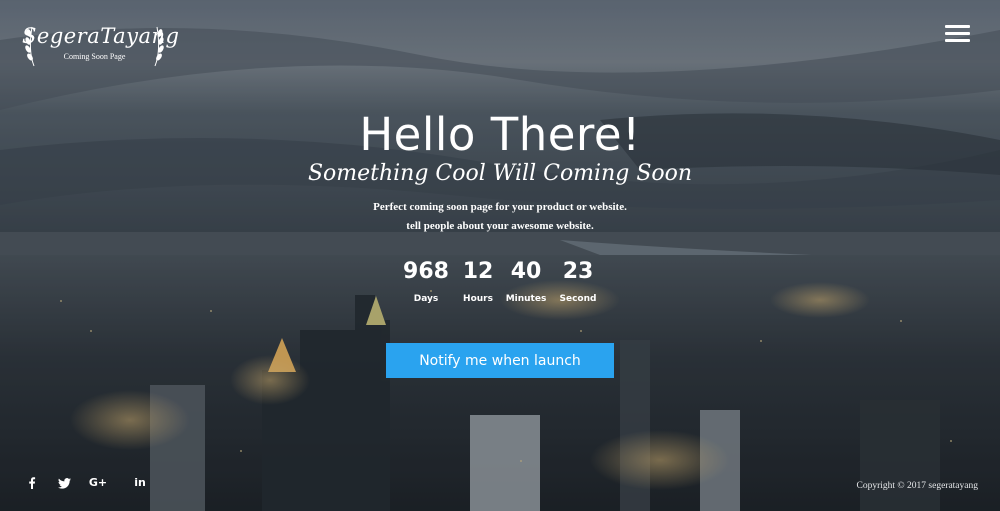 The image size is (1000, 511). What do you see at coordinates (101, 36) in the screenshot?
I see `brand-name: SegeraTayang` at bounding box center [101, 36].